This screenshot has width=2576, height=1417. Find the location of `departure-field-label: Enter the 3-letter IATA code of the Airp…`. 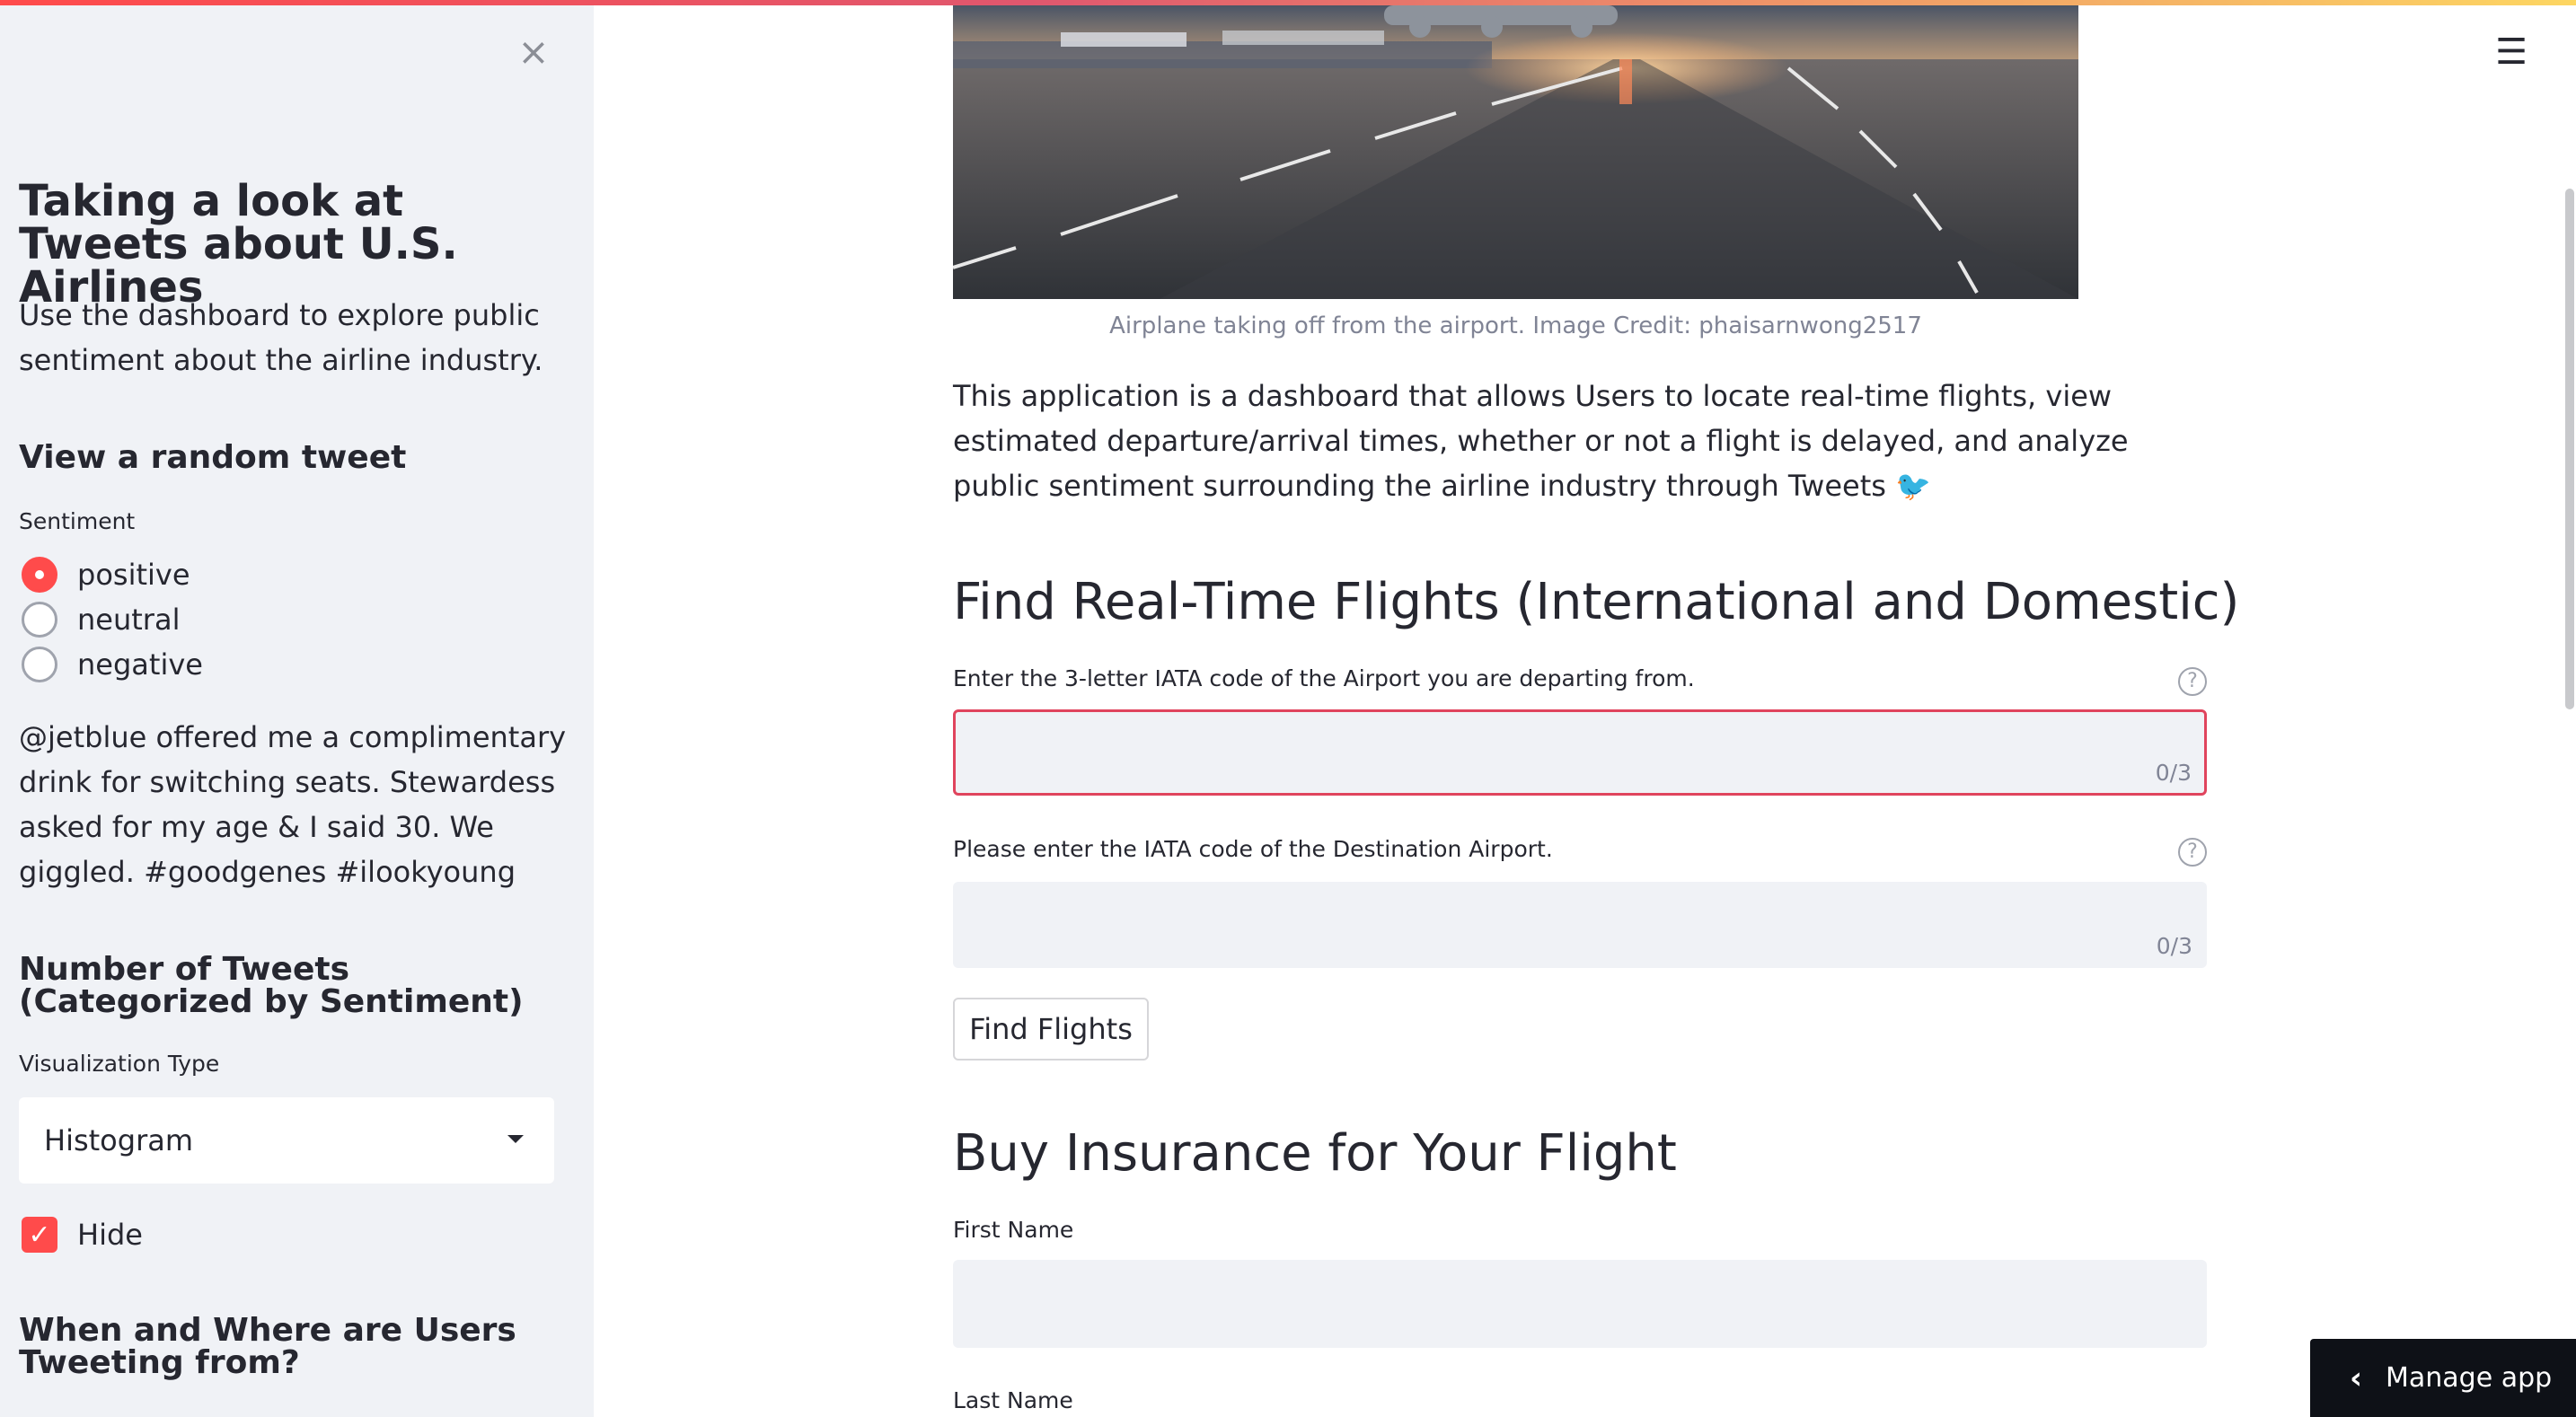

departure-field-label: Enter the 3-letter IATA code of the Airp… is located at coordinates (1324, 678).